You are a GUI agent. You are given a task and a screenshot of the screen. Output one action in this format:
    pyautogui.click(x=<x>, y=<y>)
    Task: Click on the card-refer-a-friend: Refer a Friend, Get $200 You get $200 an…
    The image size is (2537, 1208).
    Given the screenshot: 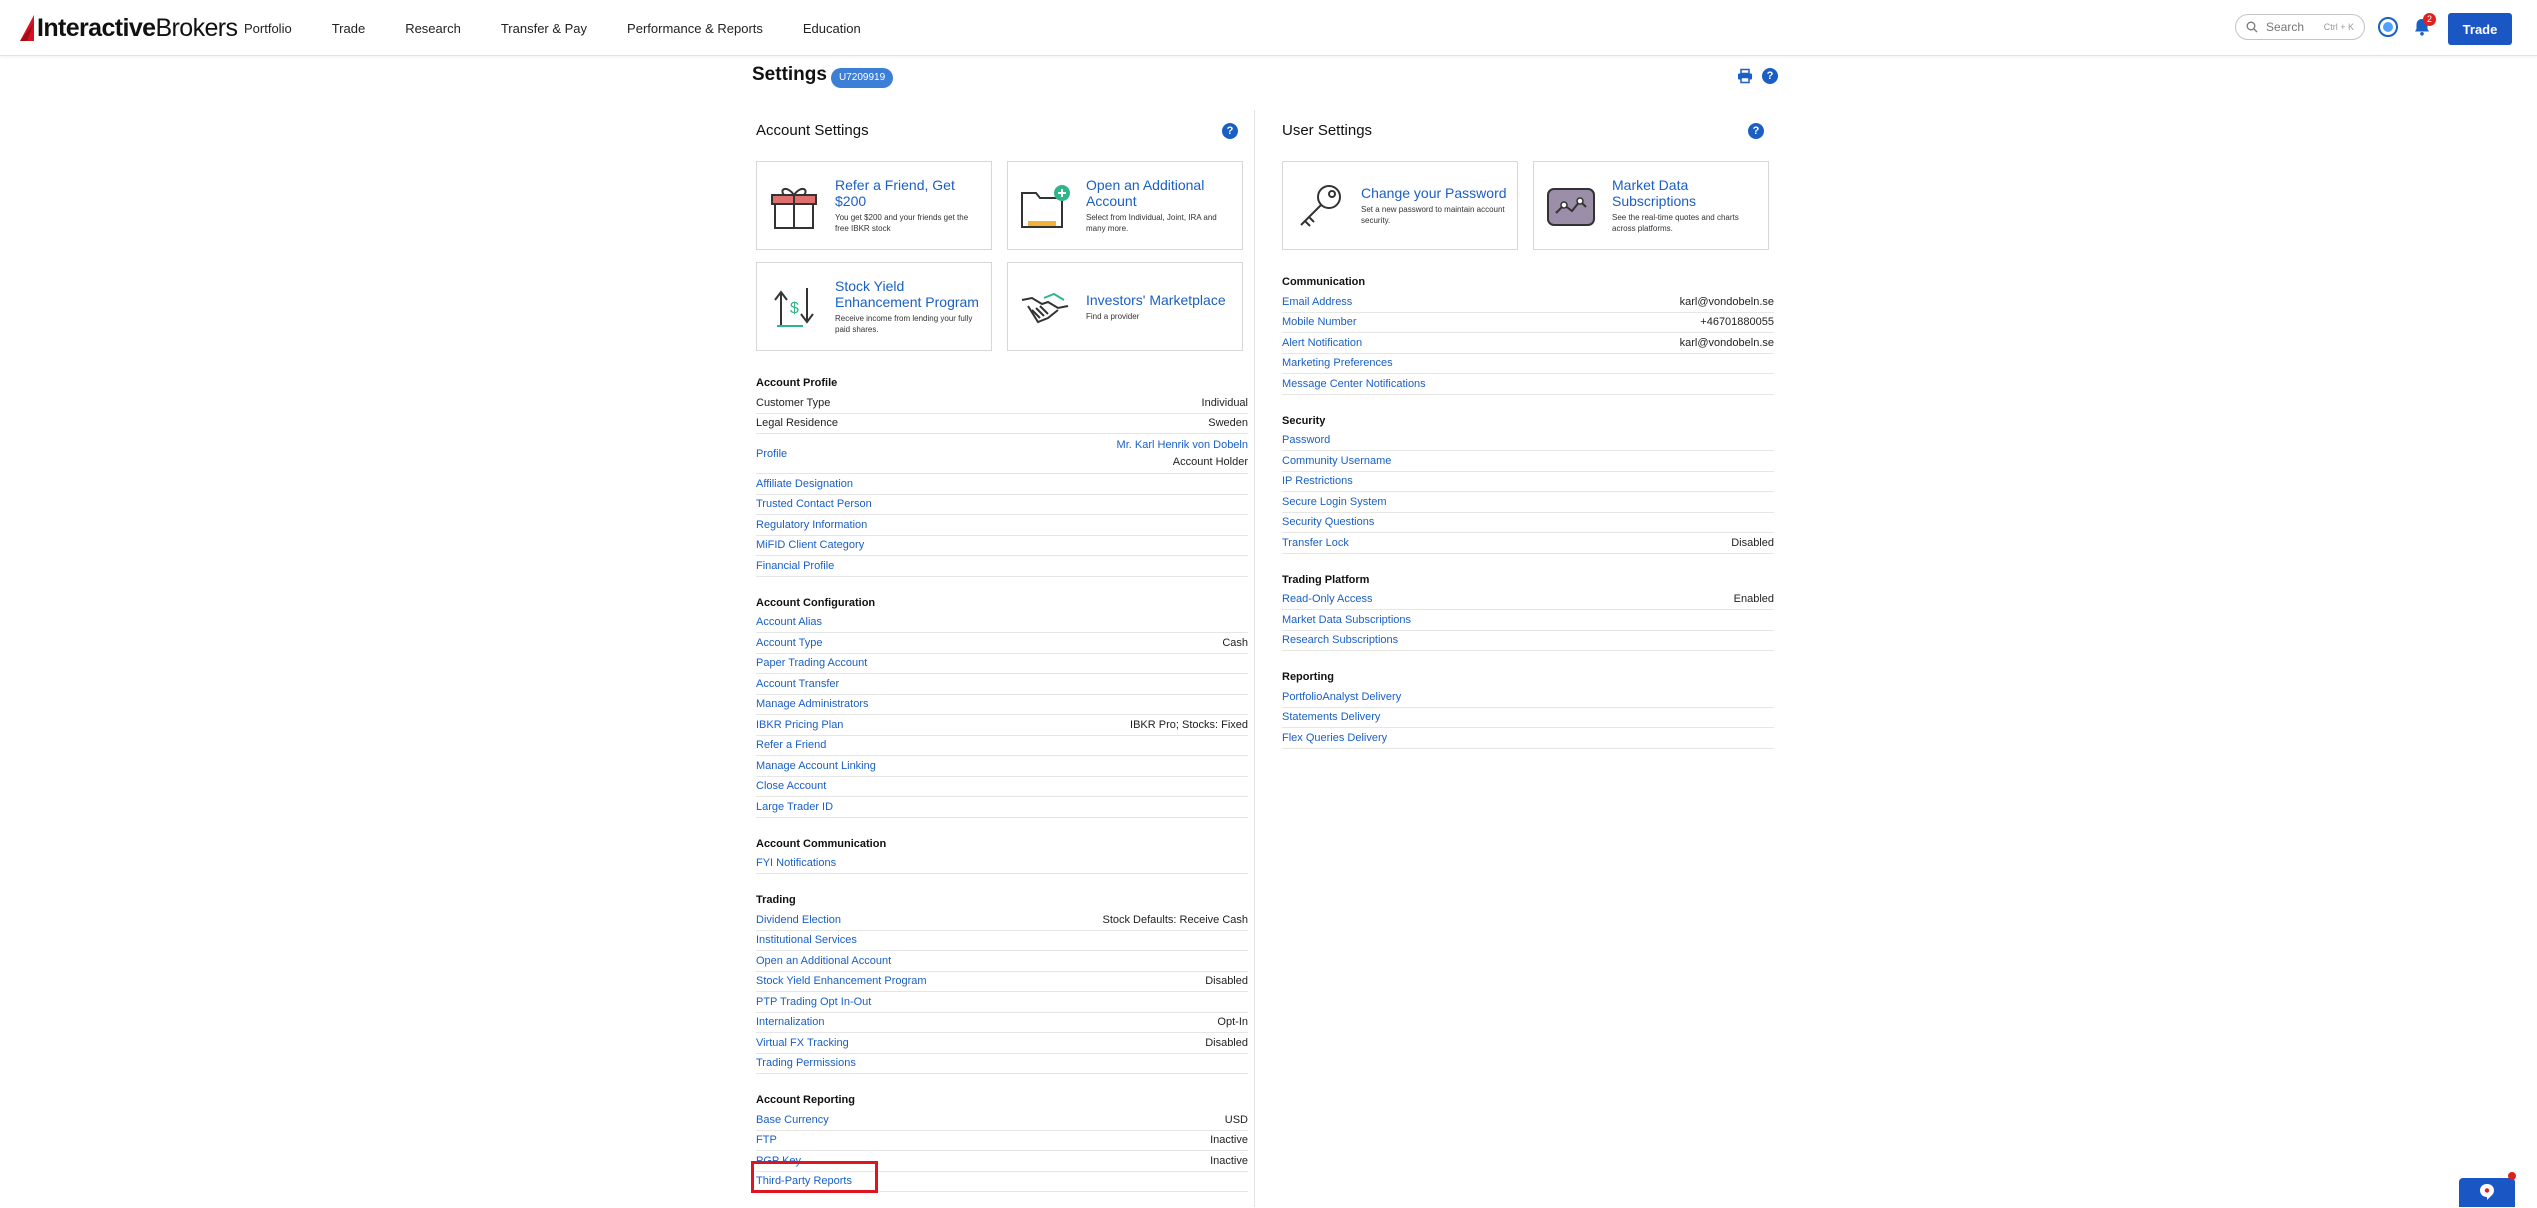 What is the action you would take?
    pyautogui.click(x=874, y=205)
    